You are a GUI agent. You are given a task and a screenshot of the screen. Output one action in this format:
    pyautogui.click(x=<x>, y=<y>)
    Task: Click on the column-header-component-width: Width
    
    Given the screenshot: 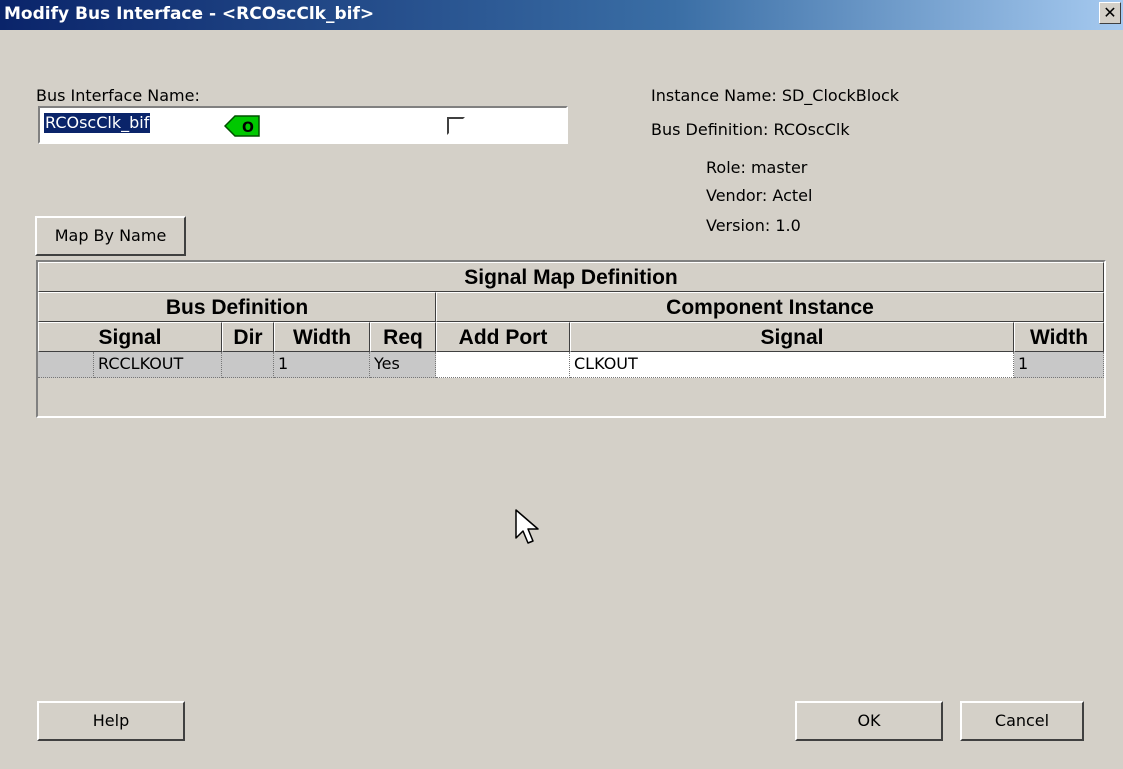 What is the action you would take?
    pyautogui.click(x=1059, y=337)
    